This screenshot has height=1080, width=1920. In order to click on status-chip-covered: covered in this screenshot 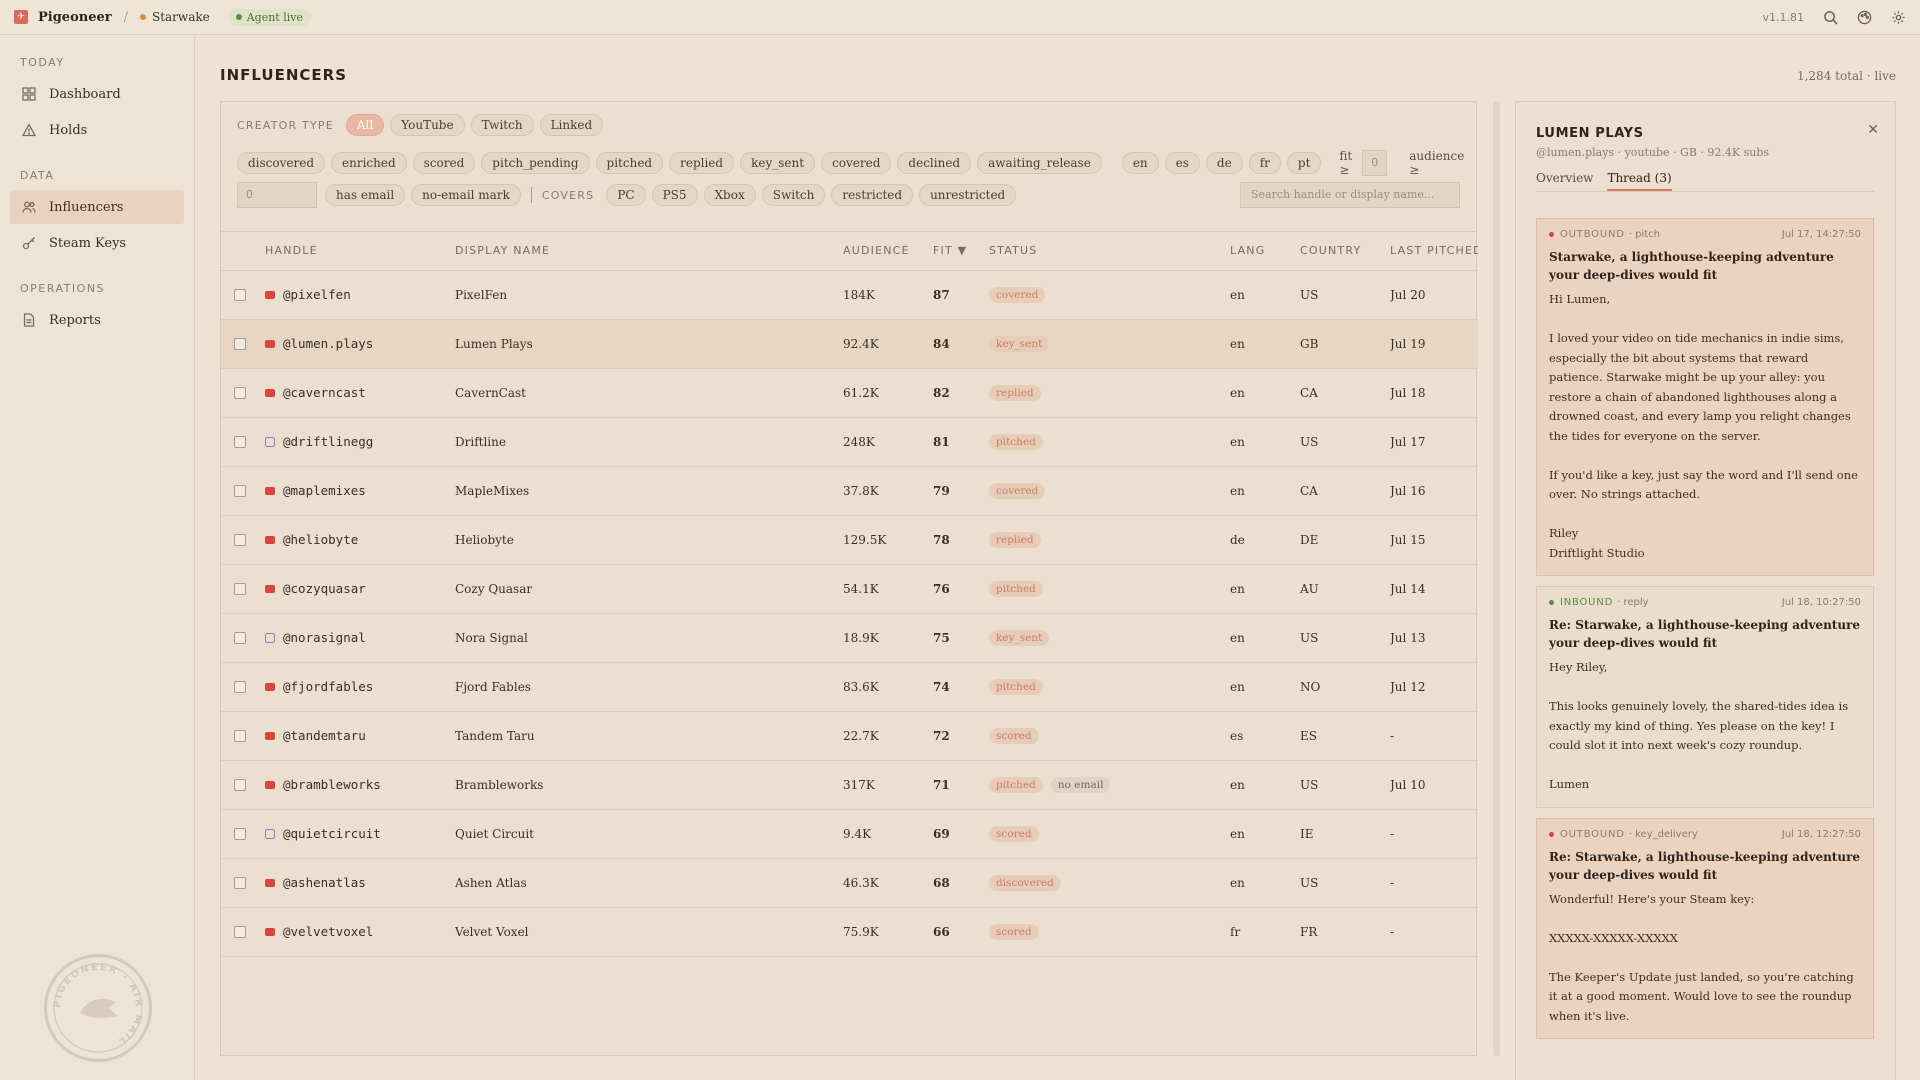, I will do `click(856, 163)`.